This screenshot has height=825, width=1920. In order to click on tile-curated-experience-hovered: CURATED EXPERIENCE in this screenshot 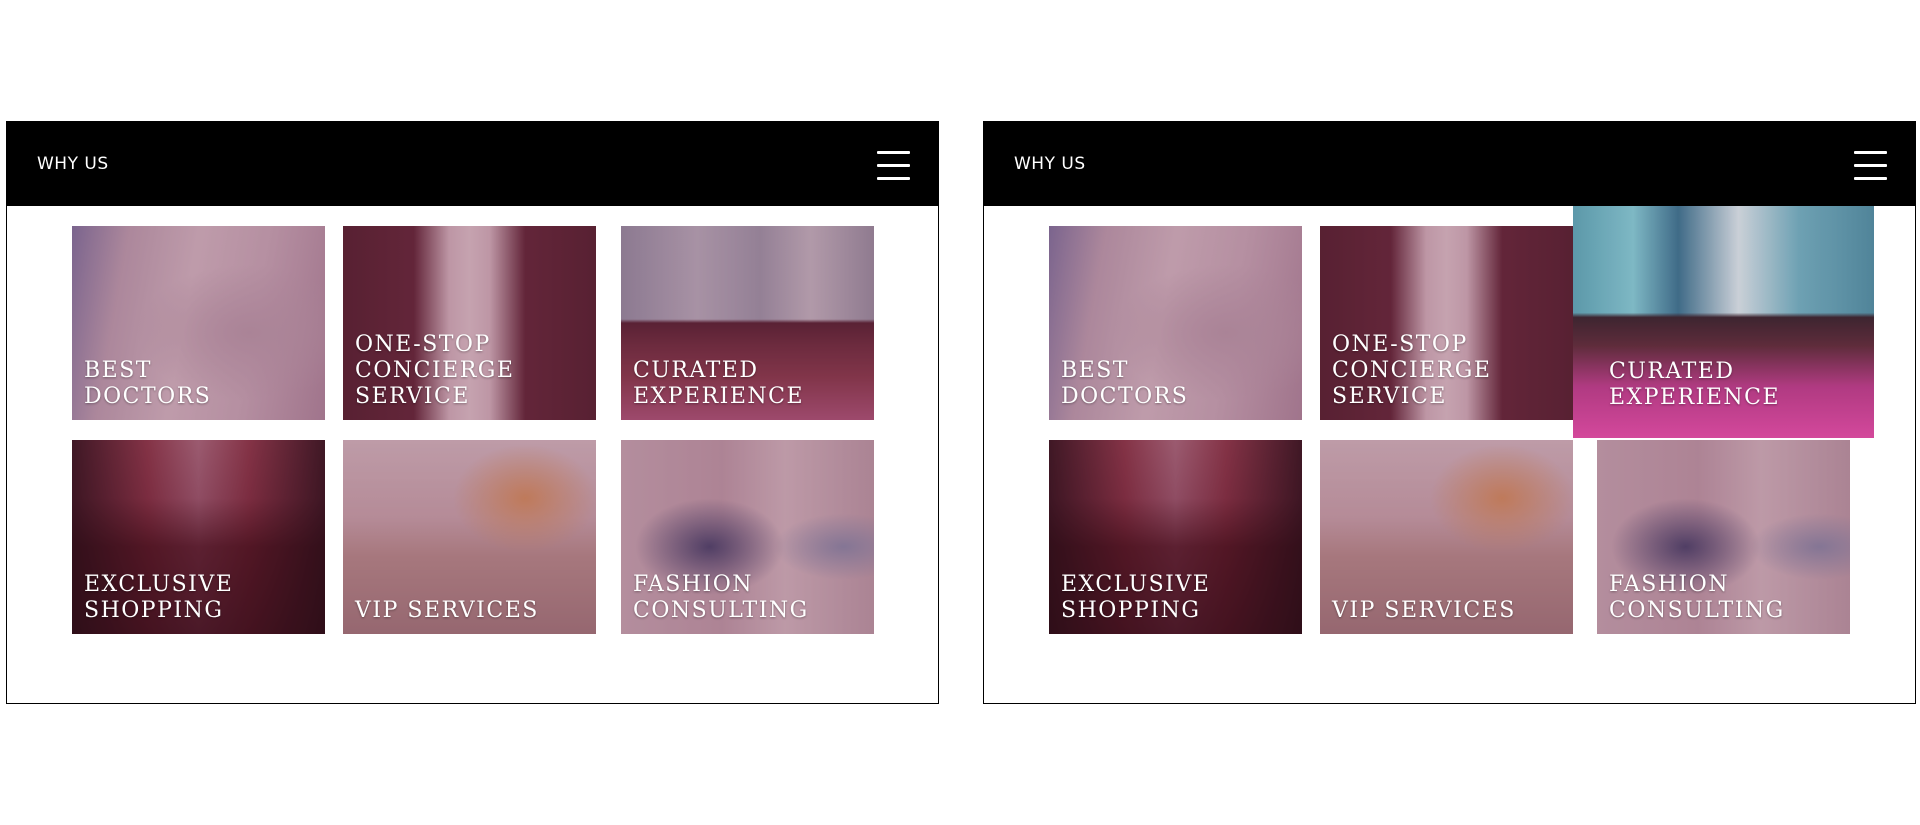, I will do `click(1723, 322)`.